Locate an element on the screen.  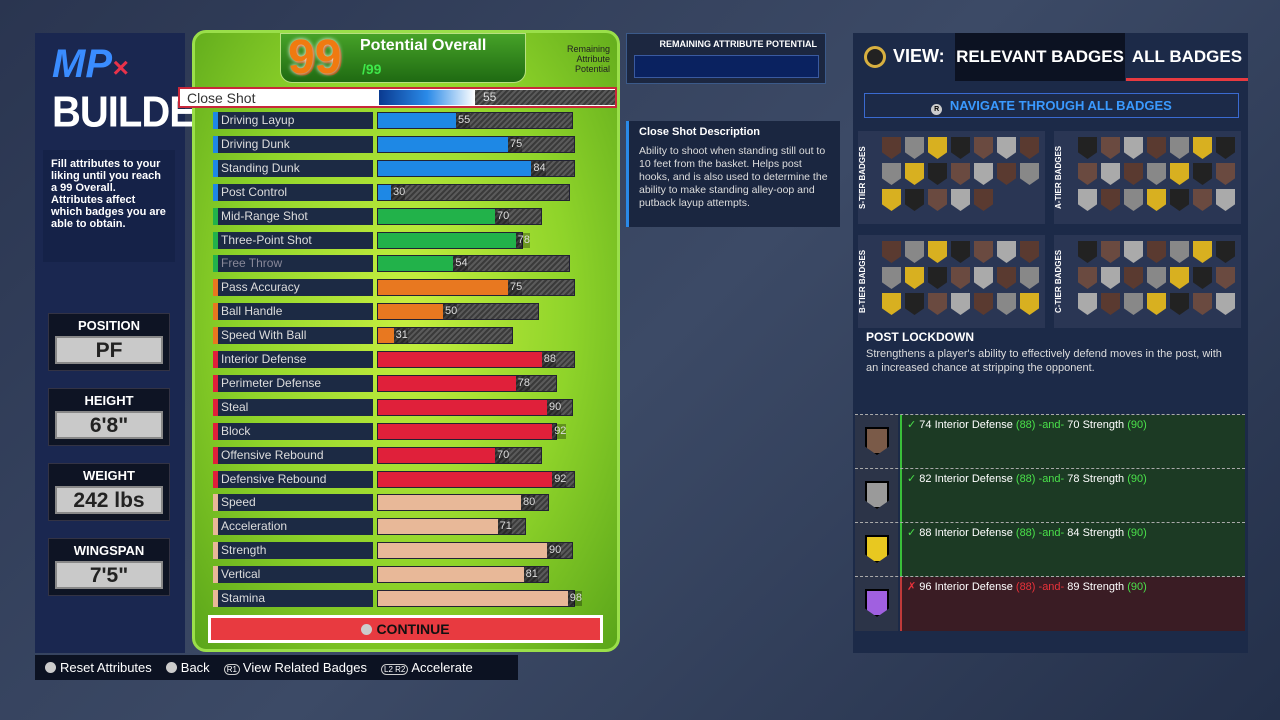
tab-all-badges: ALL BADGES is located at coordinates (1187, 57).